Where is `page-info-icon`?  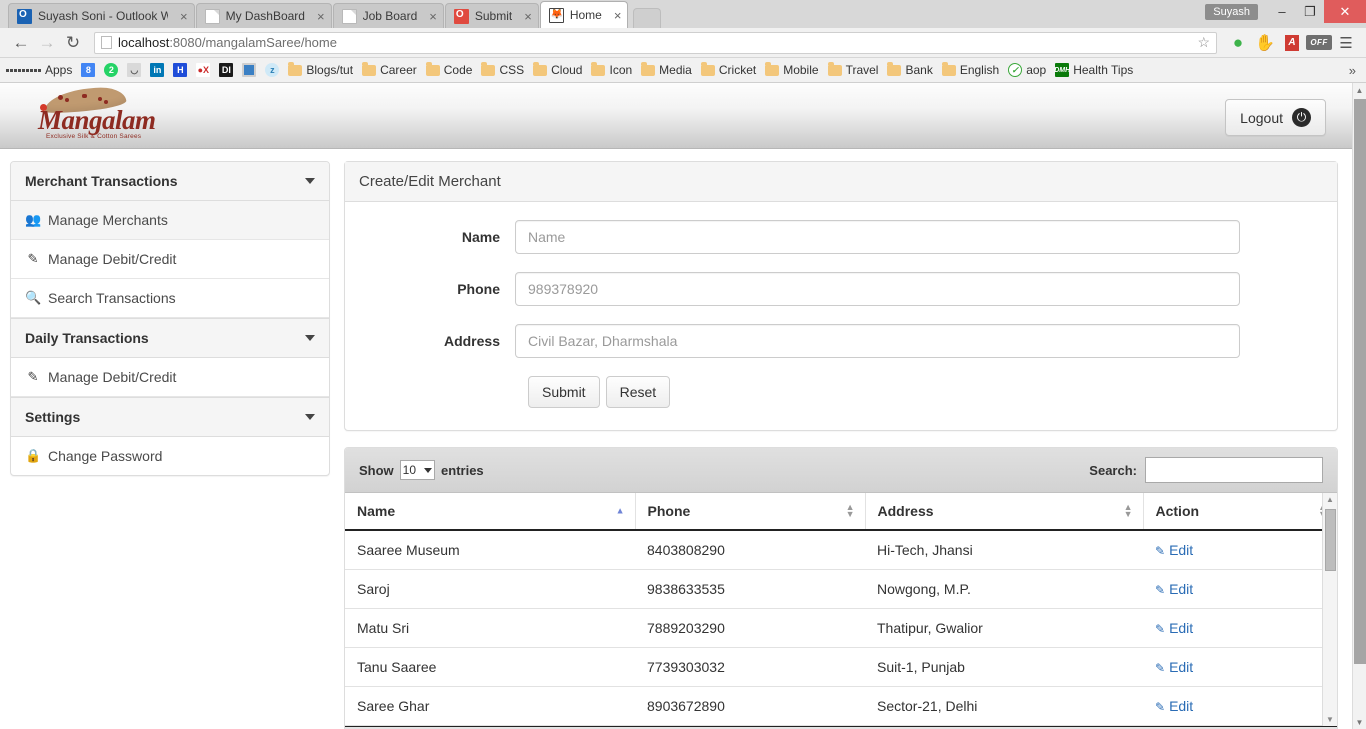
page-info-icon is located at coordinates (106, 42).